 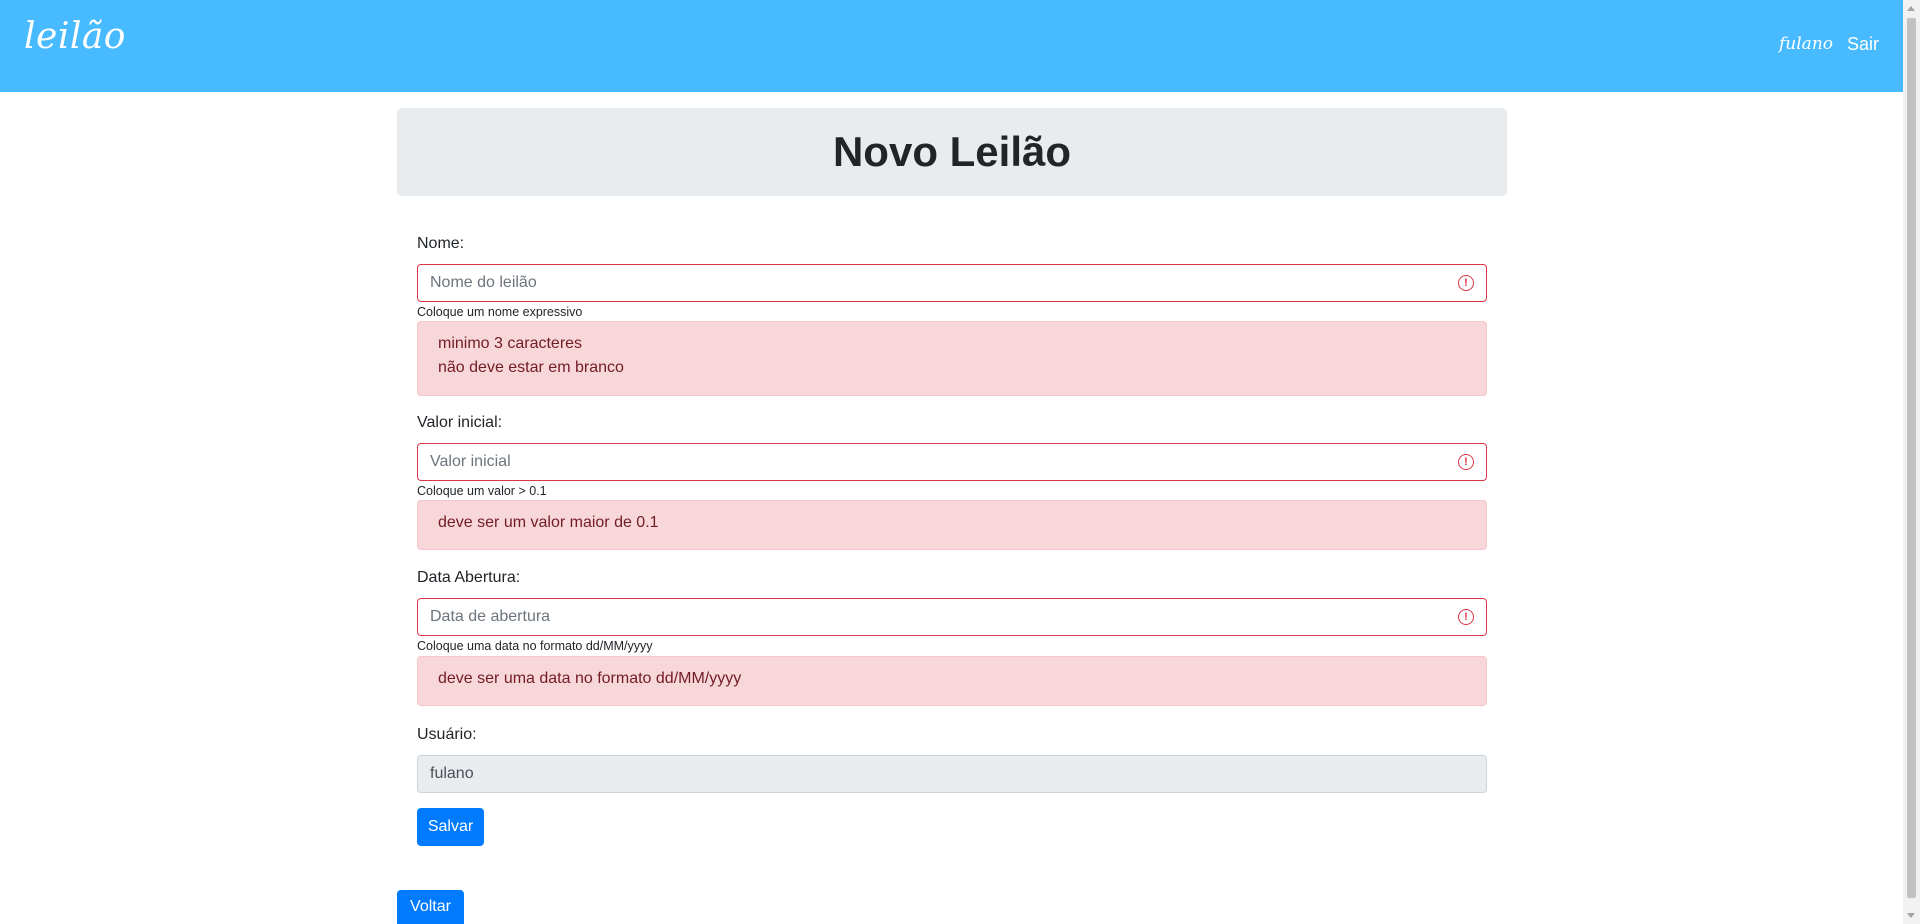 What do you see at coordinates (531, 367) in the screenshot?
I see `nome-error-2: não deve estar em branco` at bounding box center [531, 367].